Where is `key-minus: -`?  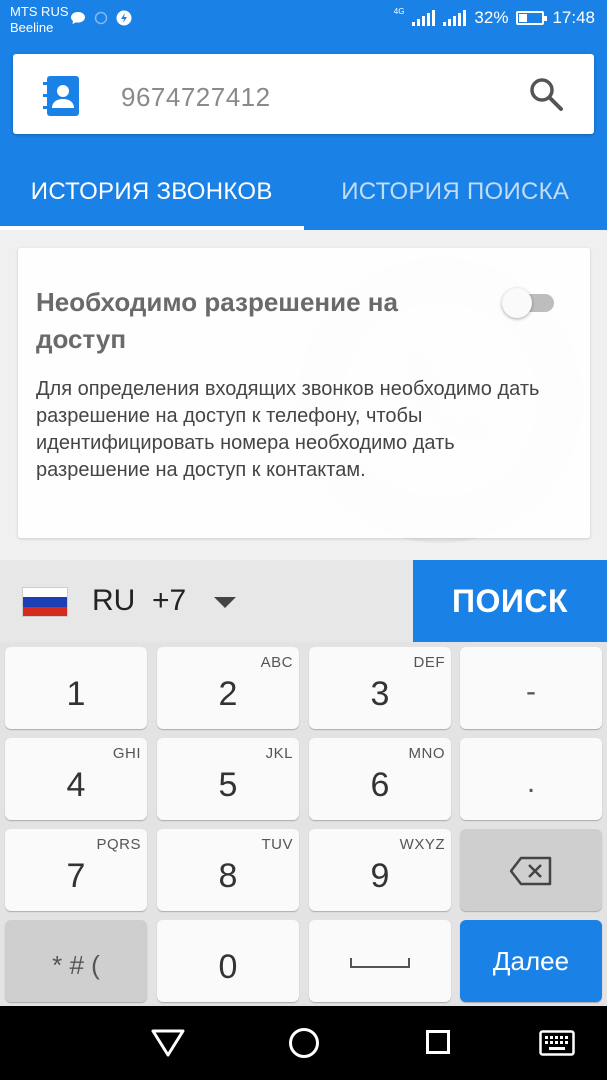
key-minus: - is located at coordinates (531, 688).